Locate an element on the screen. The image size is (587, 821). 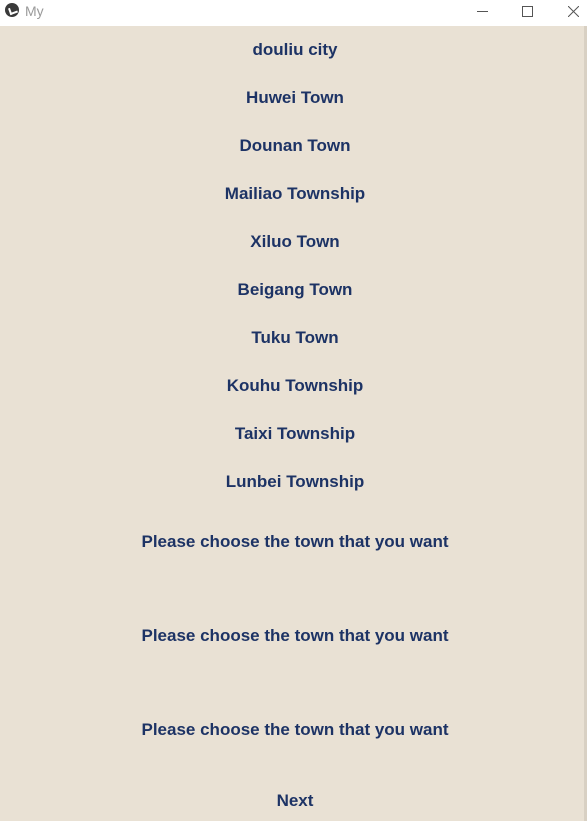
town-select-prompt-3: Please choose the town that you want is located at coordinates (293, 730).